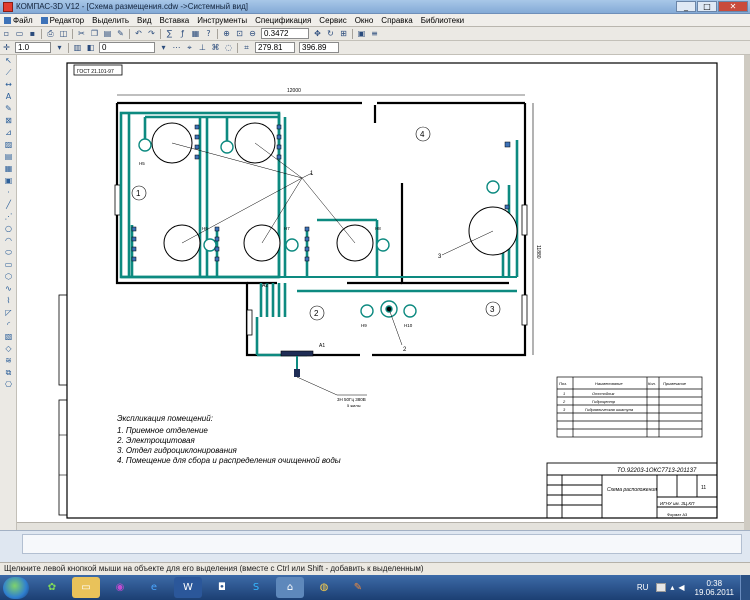 Image resolution: width=750 pixels, height=600 pixels. What do you see at coordinates (8, 253) in the screenshot?
I see `ellipse-icon: ⬭` at bounding box center [8, 253].